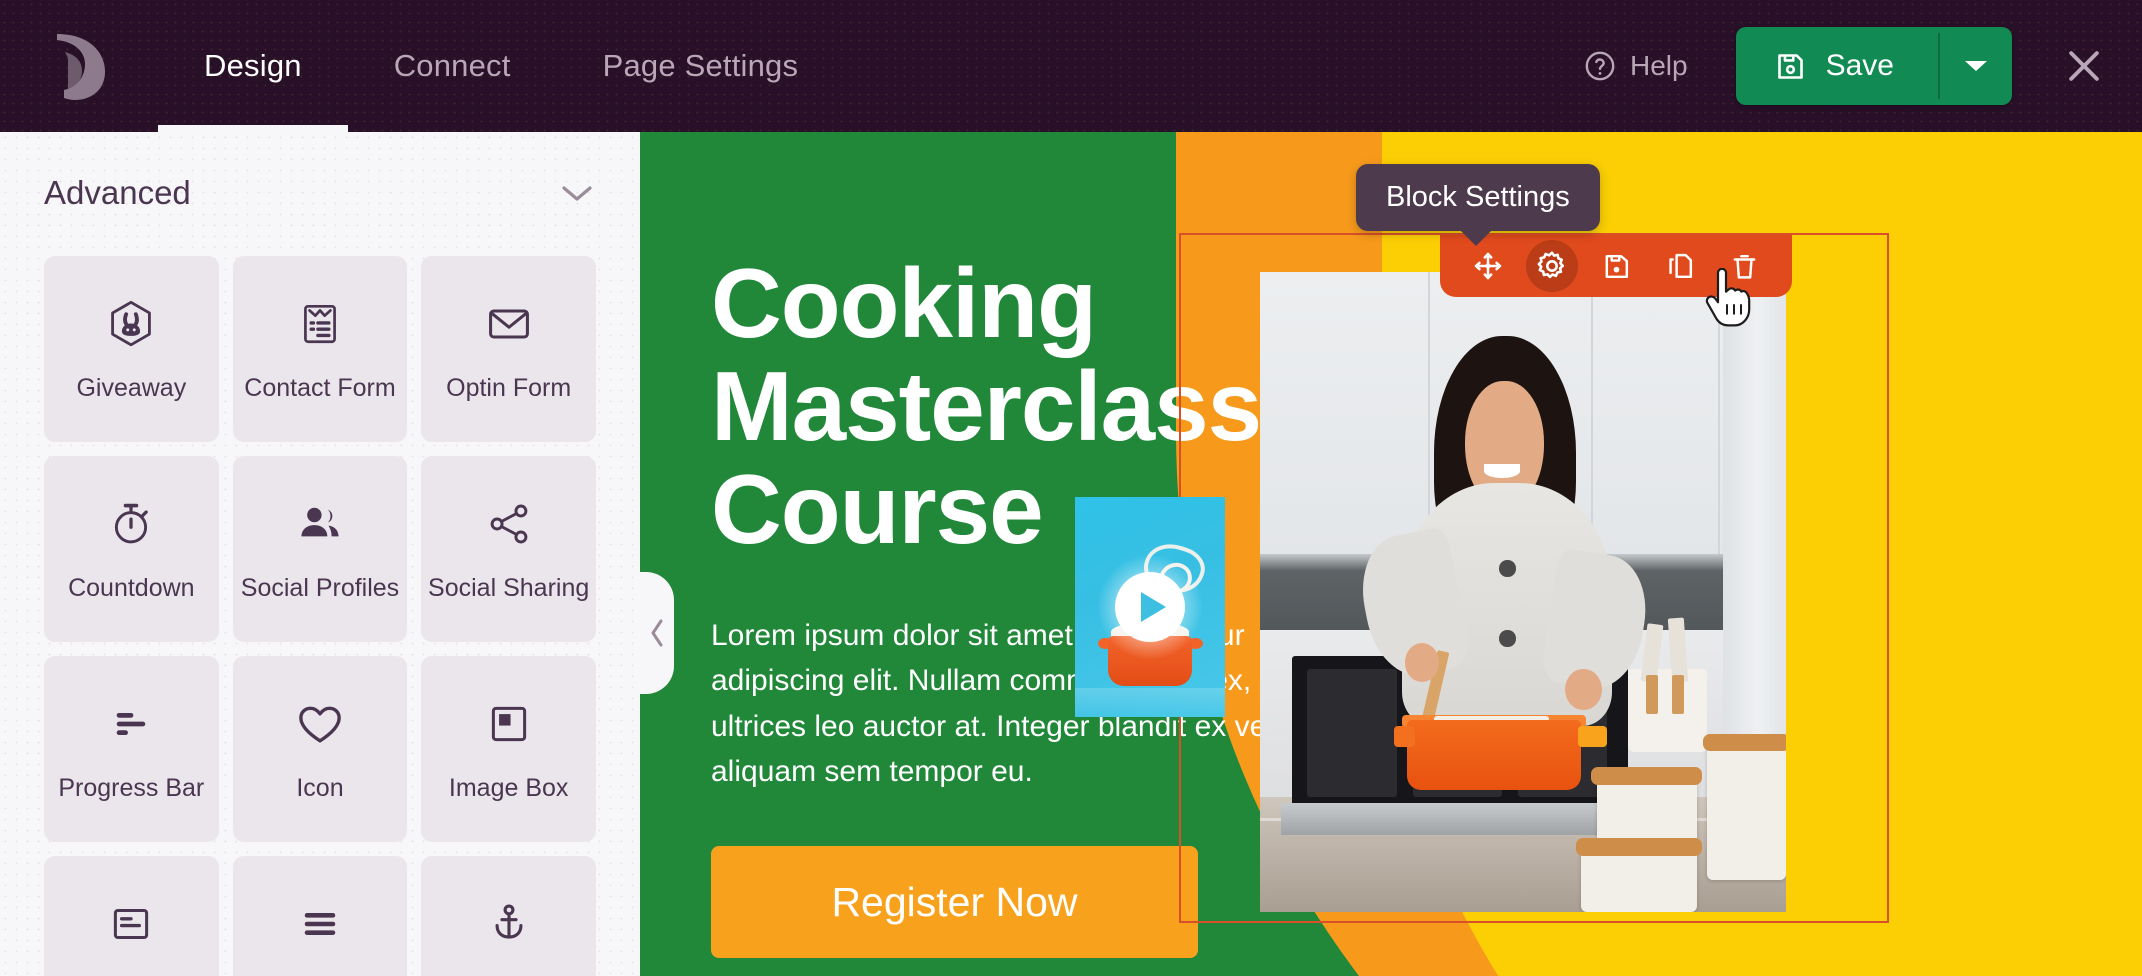 This screenshot has height=976, width=2142. I want to click on tab-page-settings: Page Settings, so click(701, 66).